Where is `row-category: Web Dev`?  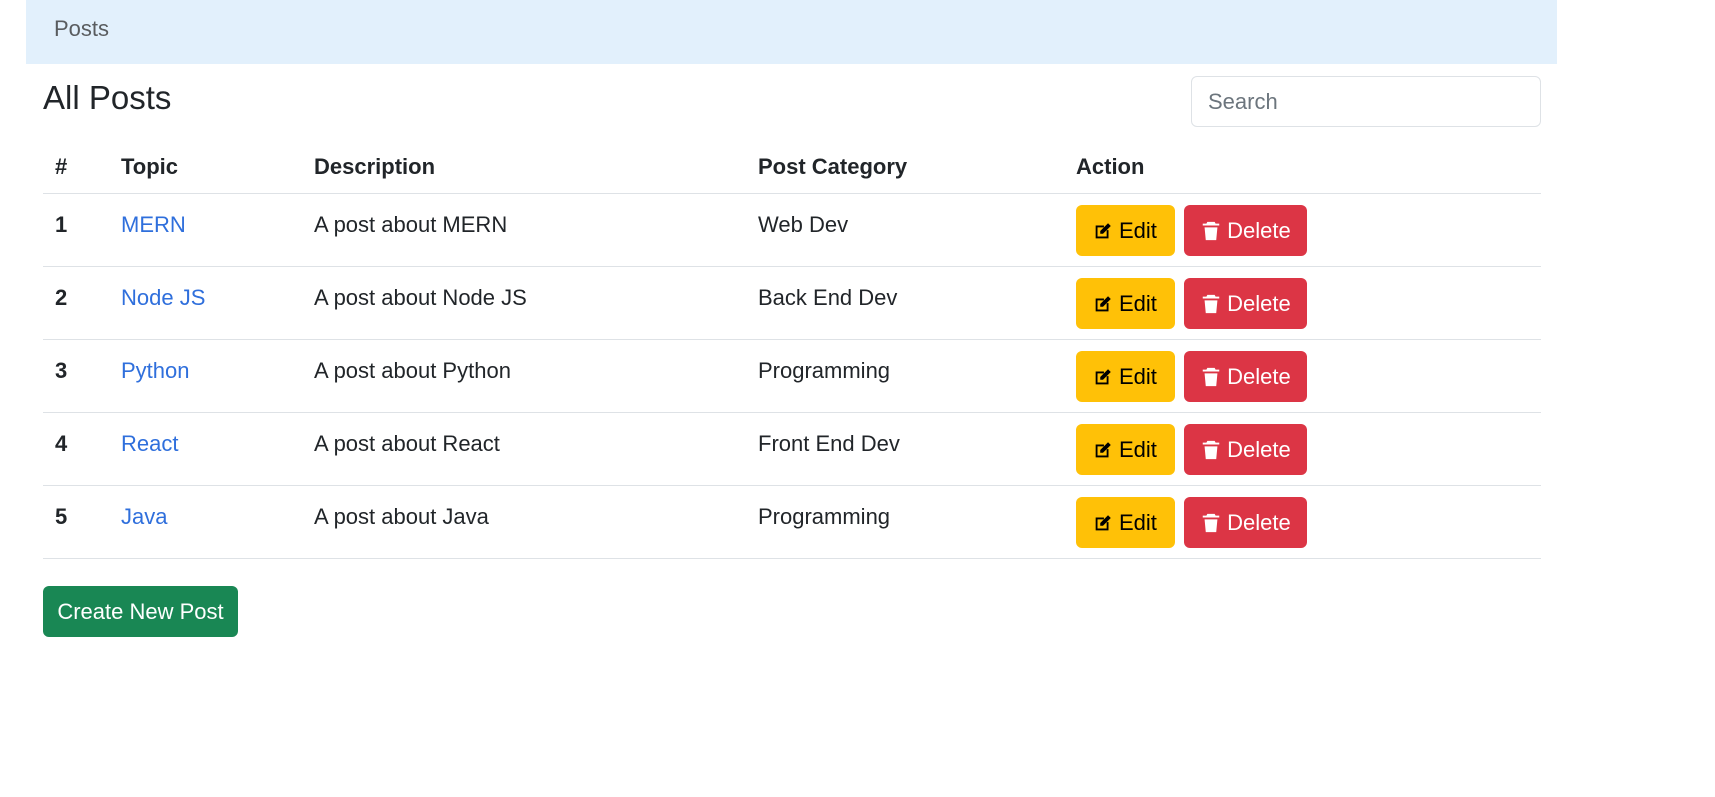
row-category: Web Dev is located at coordinates (905, 230).